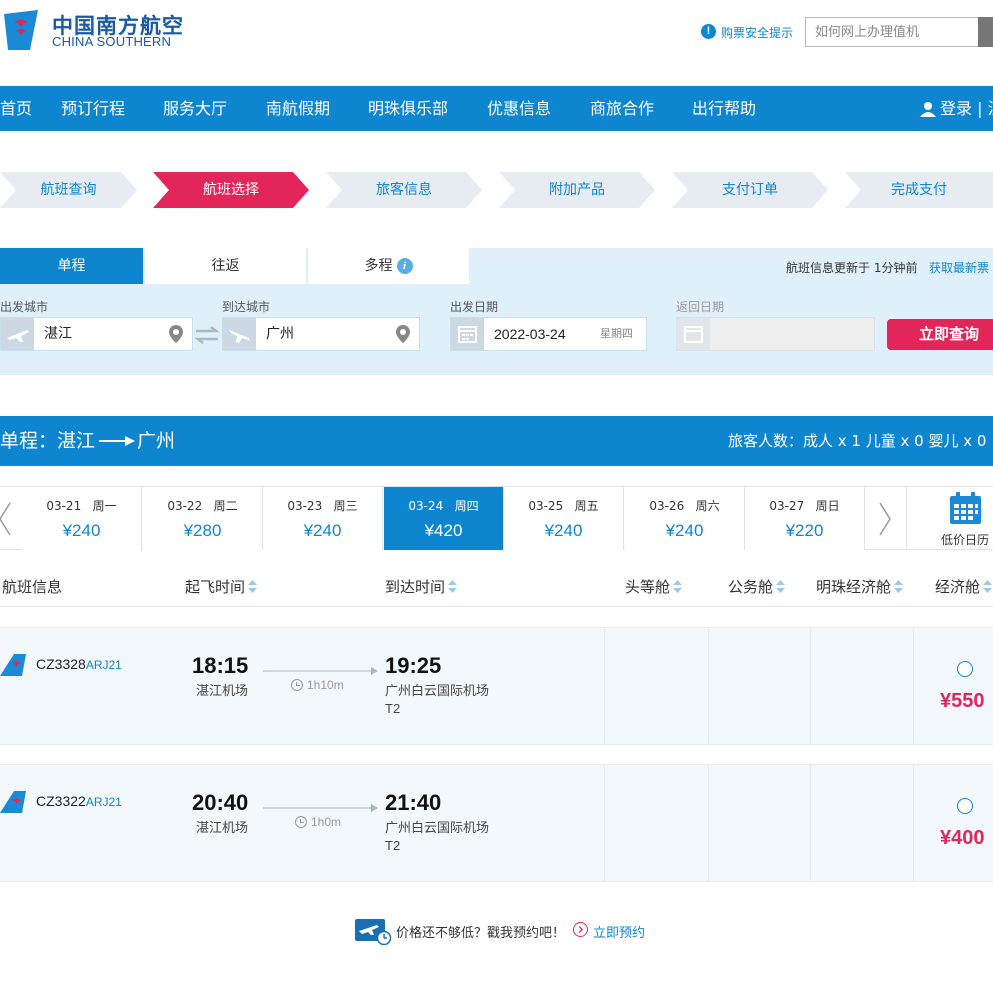 Image resolution: width=993 pixels, height=993 pixels. Describe the element at coordinates (221, 587) in the screenshot. I see `header-departure-time: 起飞时间` at that location.